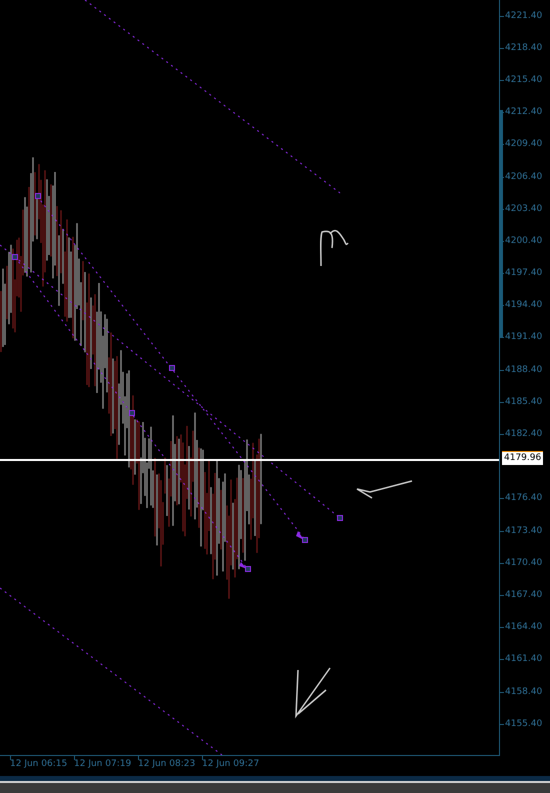  What do you see at coordinates (523, 692) in the screenshot?
I see `price-label: 4158.40` at bounding box center [523, 692].